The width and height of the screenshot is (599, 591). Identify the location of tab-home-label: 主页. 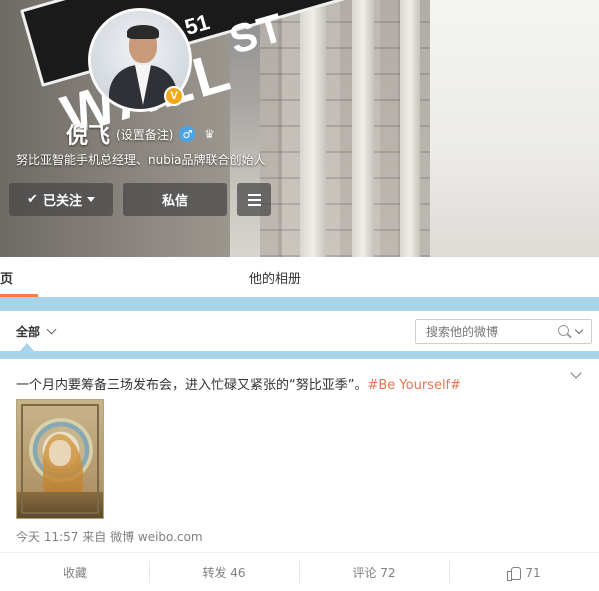
(7, 279).